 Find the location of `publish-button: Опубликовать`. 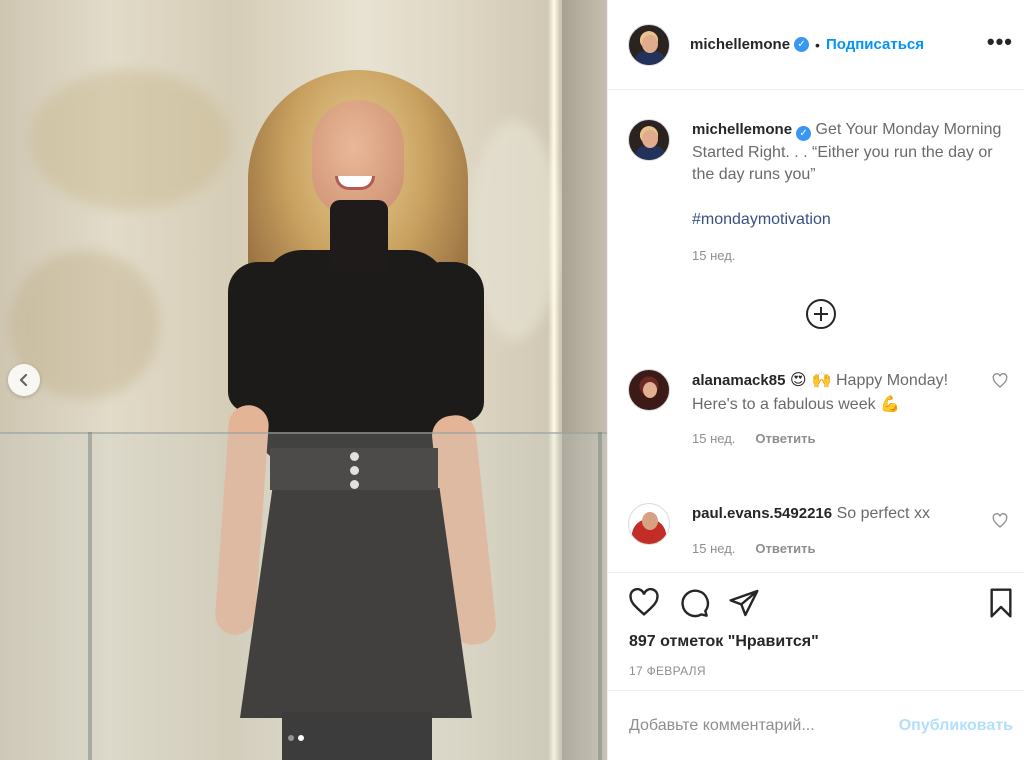

publish-button: Опубликовать is located at coordinates (956, 726).